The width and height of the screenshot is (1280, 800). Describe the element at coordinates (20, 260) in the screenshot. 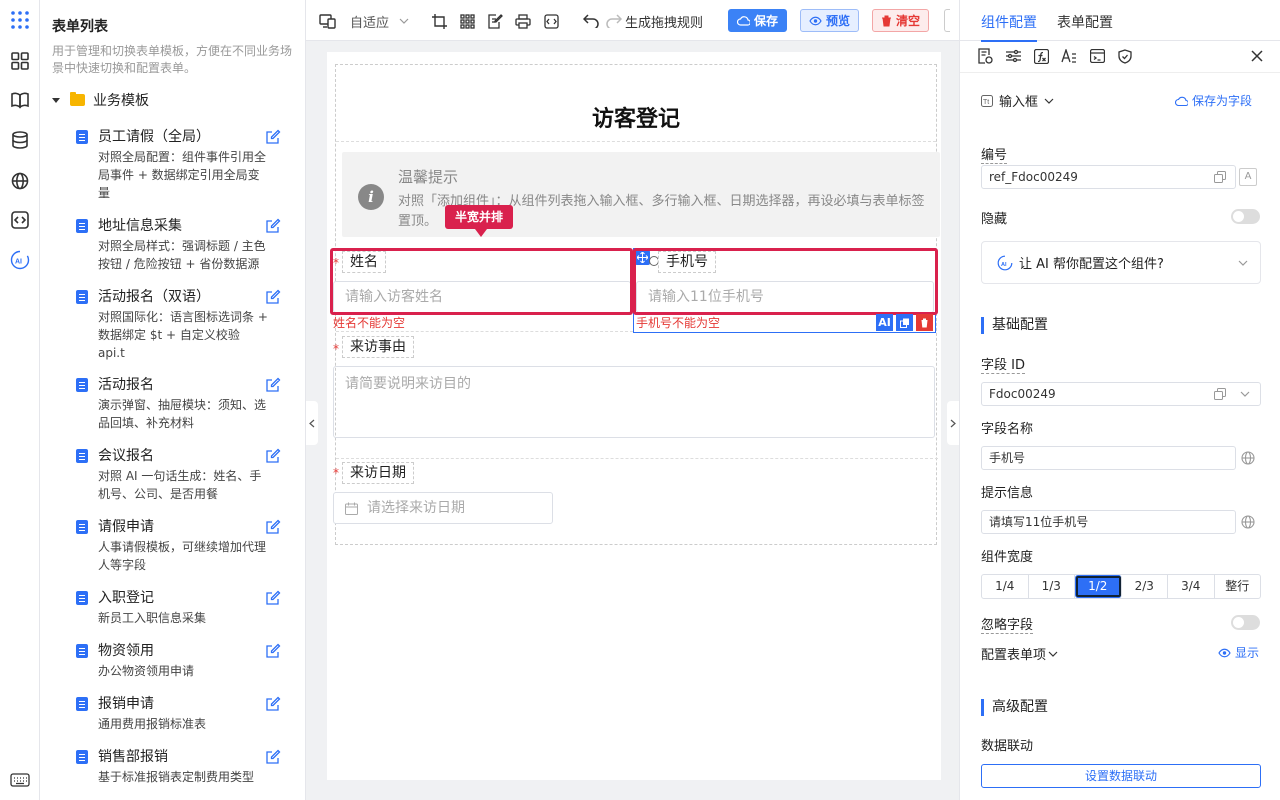

I see `ai-icon: AI` at that location.